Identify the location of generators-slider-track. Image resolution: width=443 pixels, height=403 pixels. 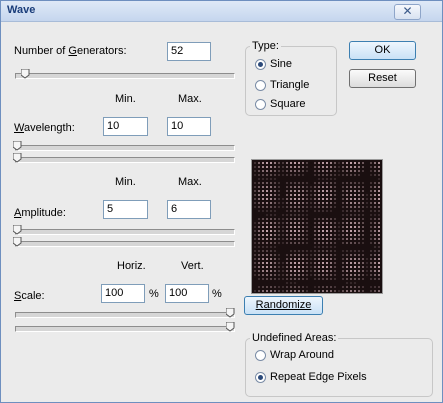
(125, 76).